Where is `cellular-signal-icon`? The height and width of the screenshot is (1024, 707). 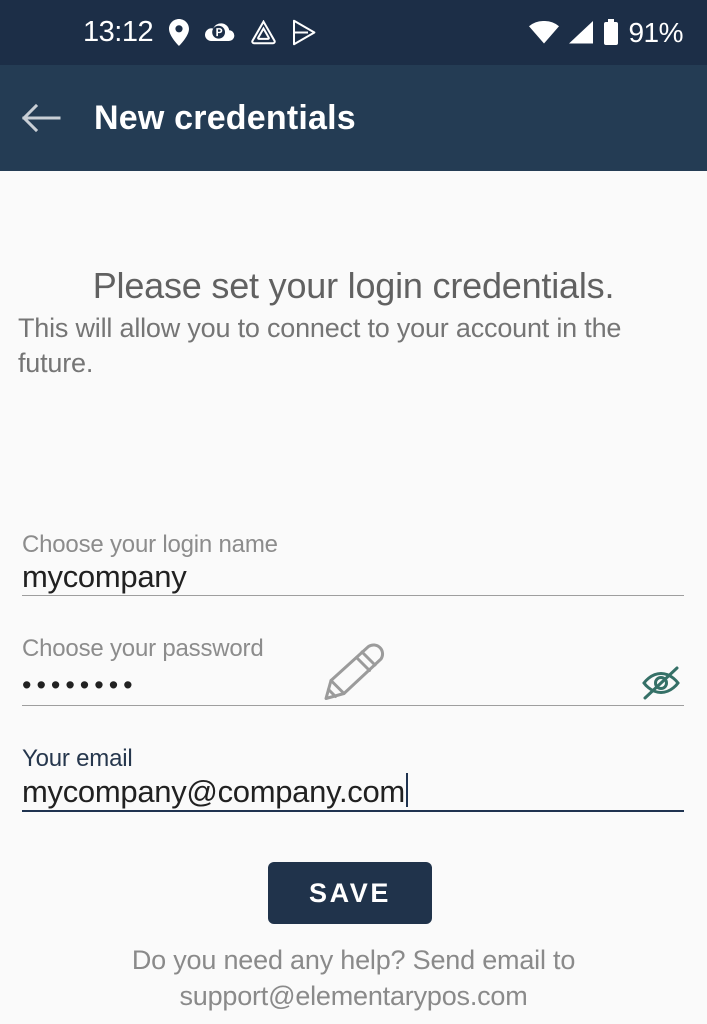
cellular-signal-icon is located at coordinates (581, 32).